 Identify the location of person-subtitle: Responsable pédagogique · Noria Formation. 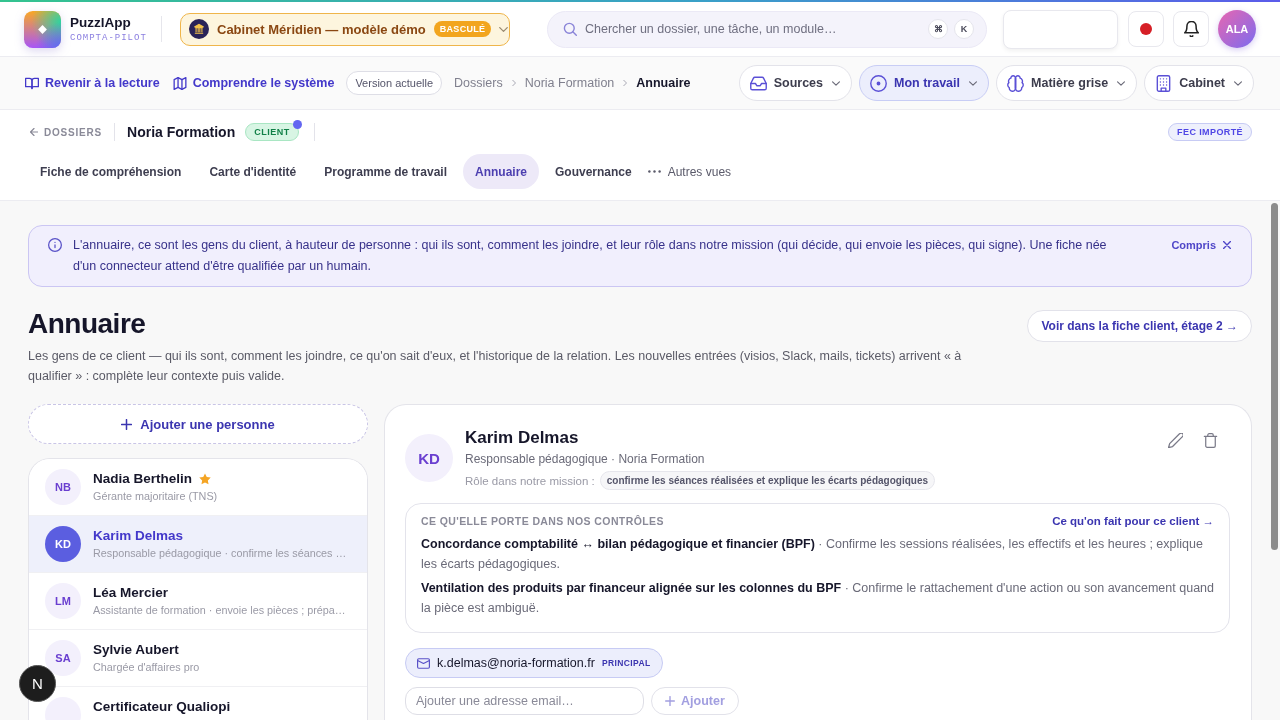
(585, 459).